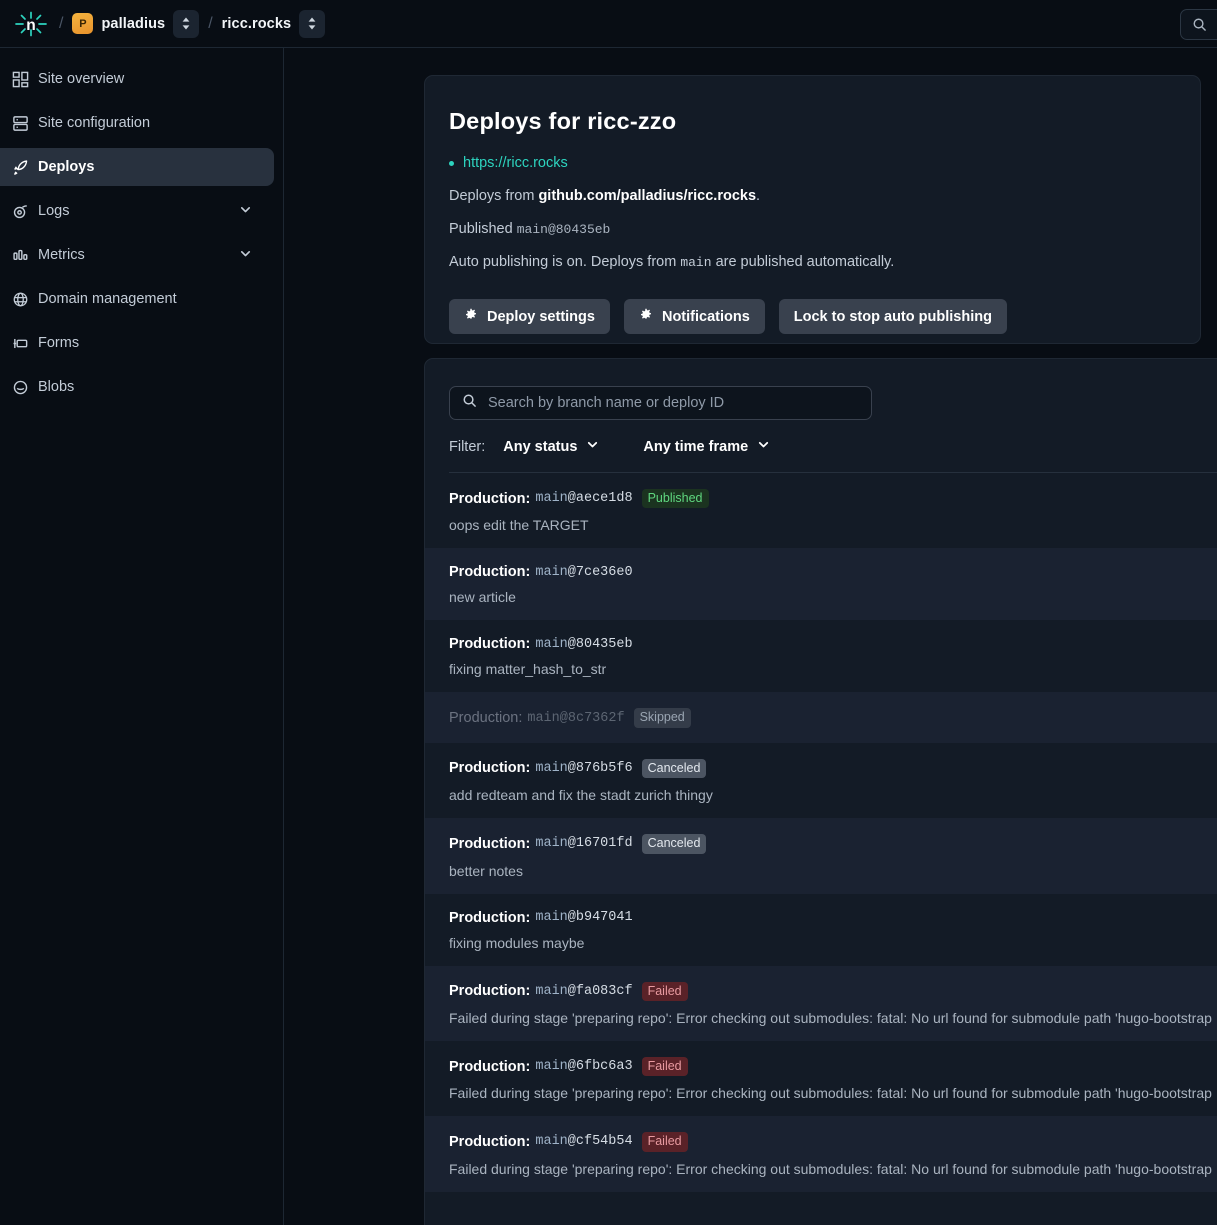  I want to click on auto-publish-branch: main, so click(696, 262).